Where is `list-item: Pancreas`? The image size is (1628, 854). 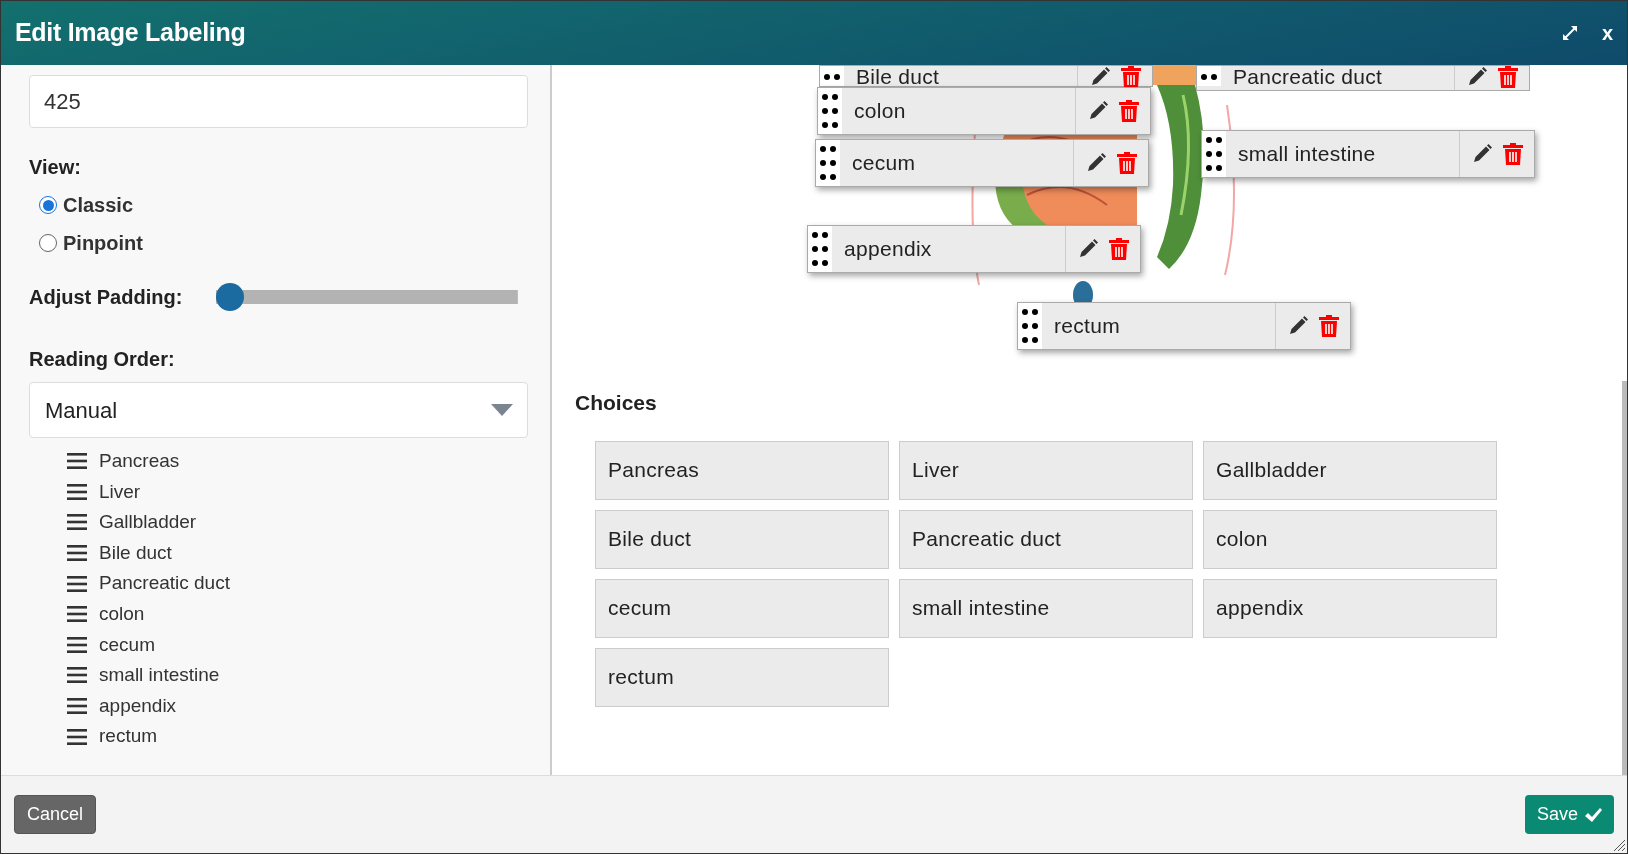
list-item: Pancreas is located at coordinates (139, 461).